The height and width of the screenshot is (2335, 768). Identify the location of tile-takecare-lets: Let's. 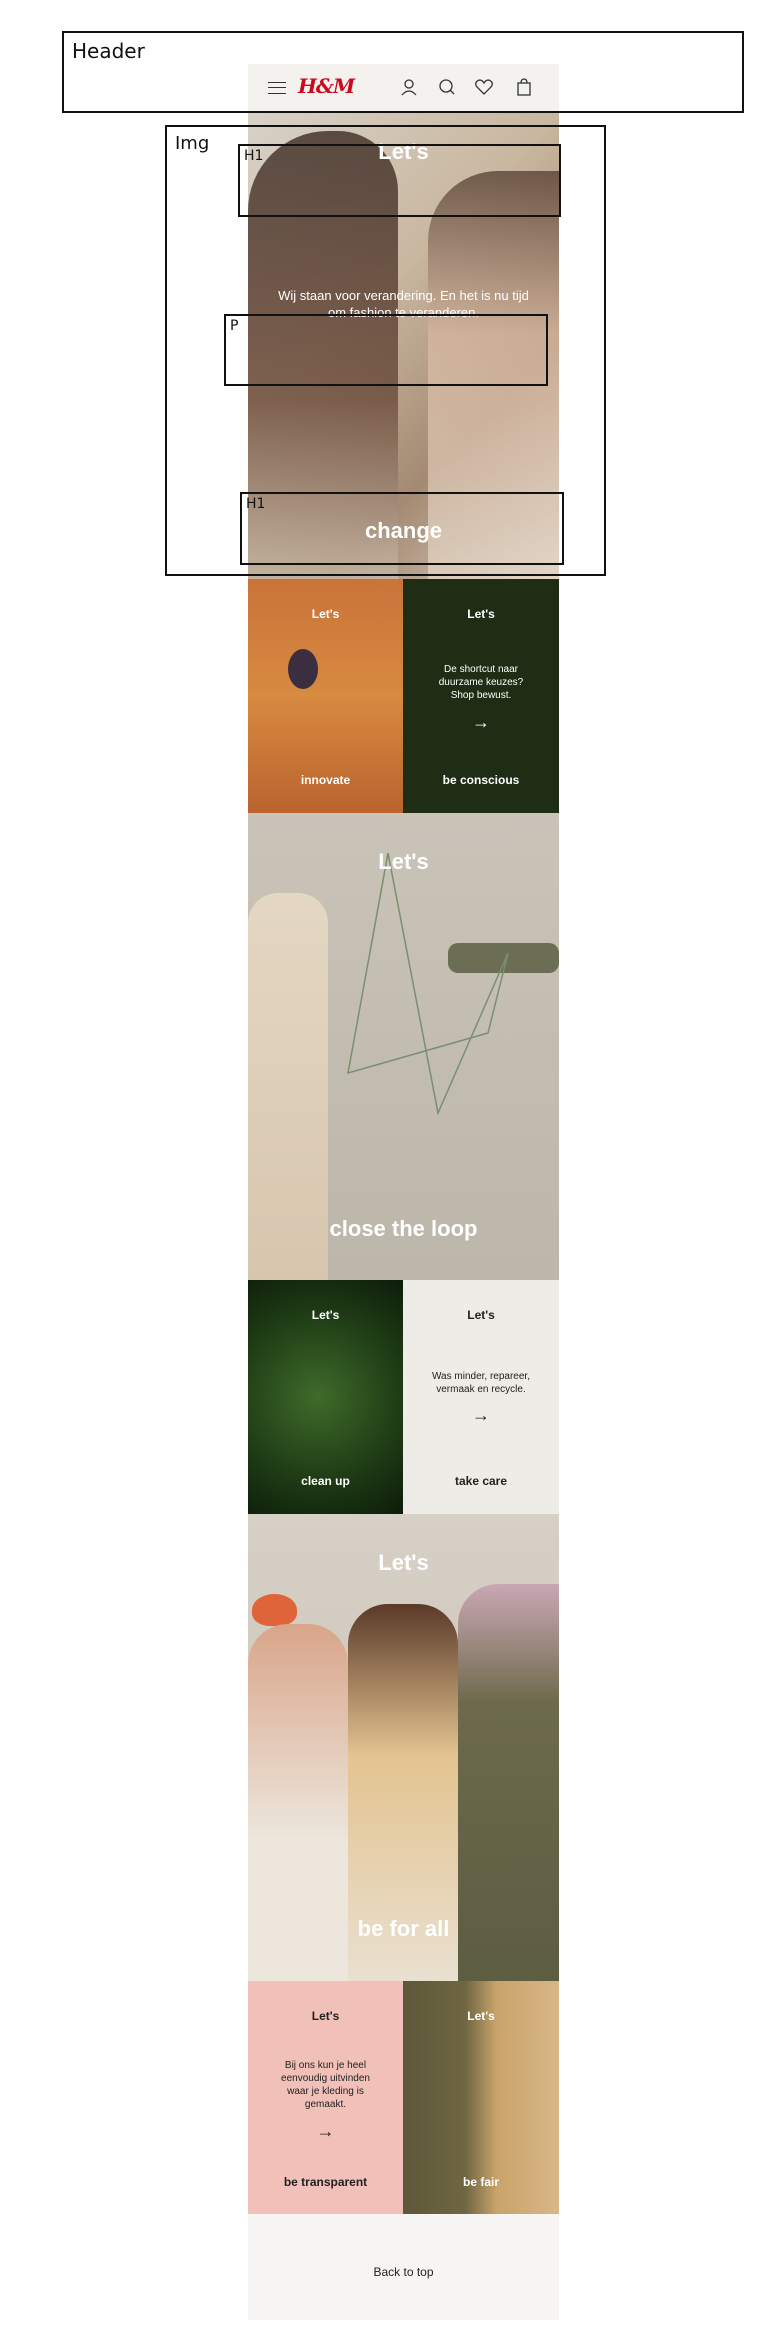
(481, 1315).